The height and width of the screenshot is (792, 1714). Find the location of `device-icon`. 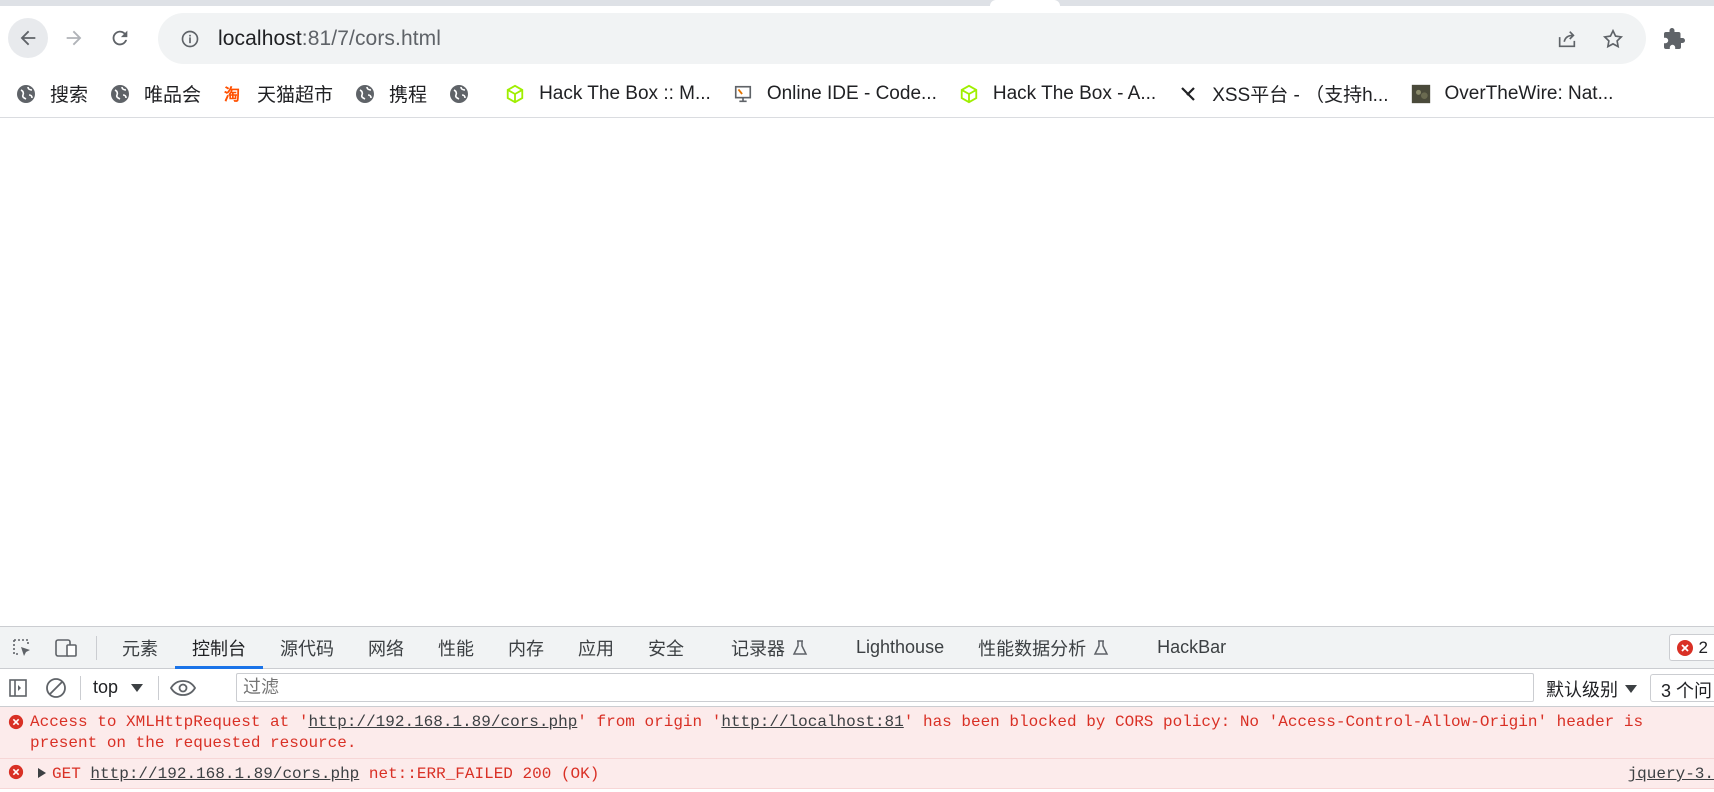

device-icon is located at coordinates (66, 647).